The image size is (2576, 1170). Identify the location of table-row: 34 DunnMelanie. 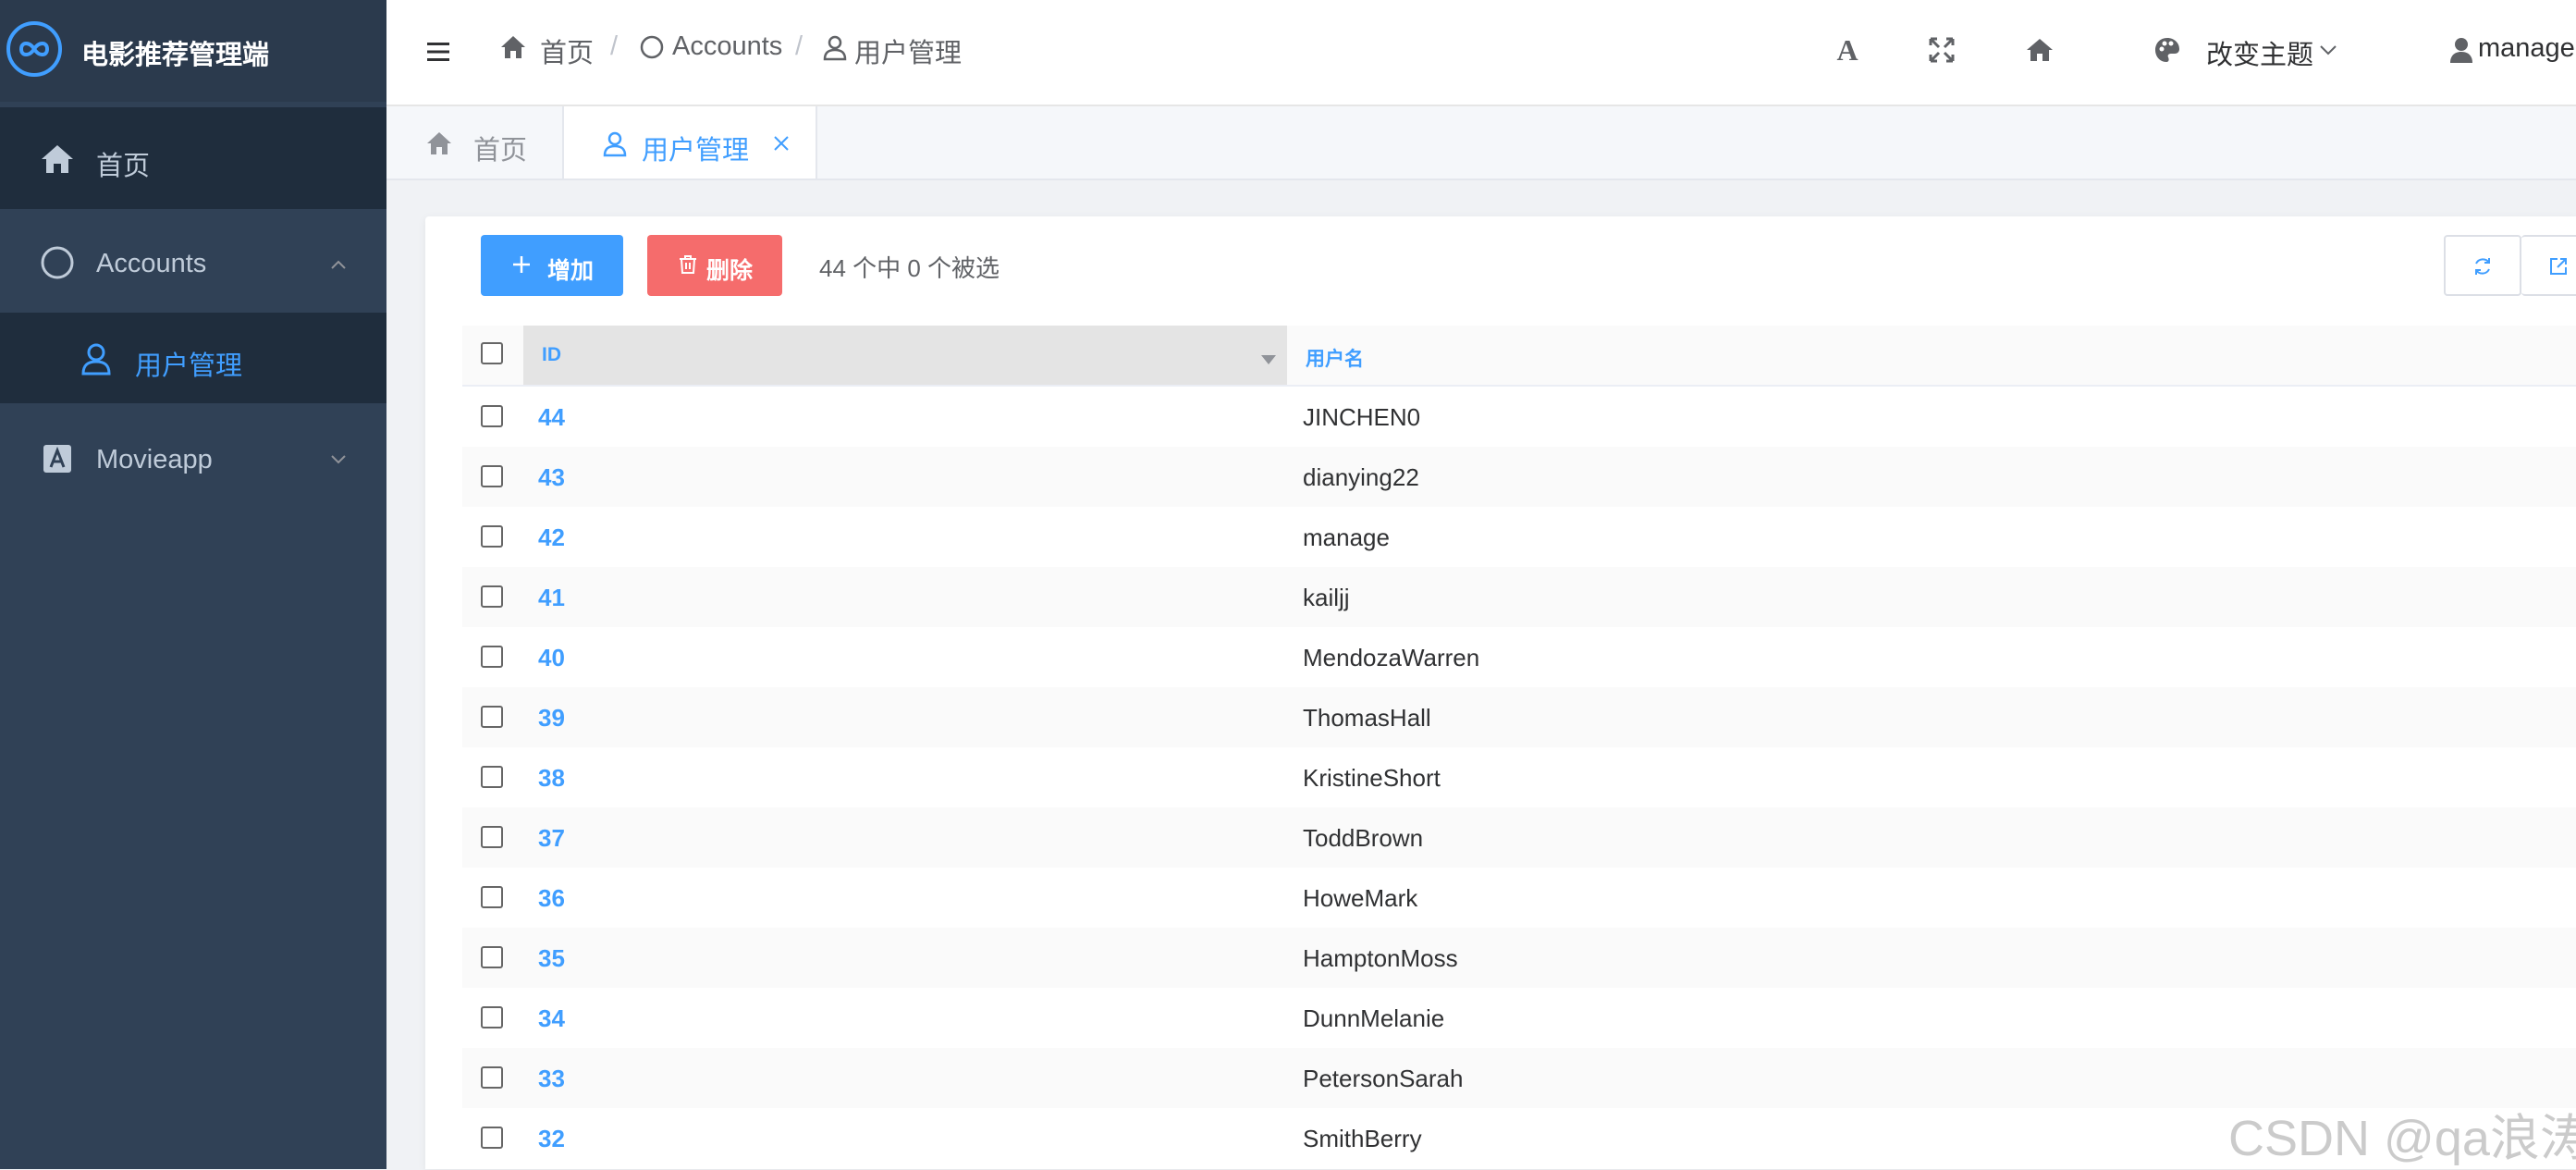
(1519, 1018).